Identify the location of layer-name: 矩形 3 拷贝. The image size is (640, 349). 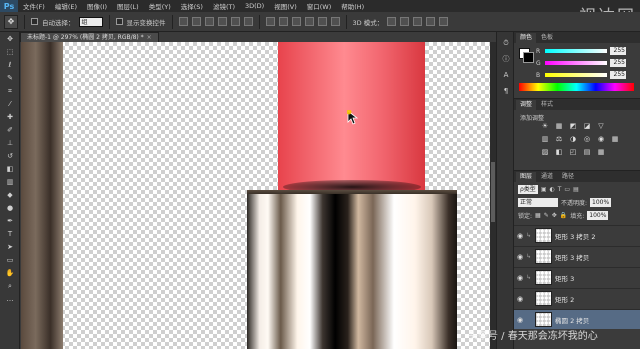
(572, 257).